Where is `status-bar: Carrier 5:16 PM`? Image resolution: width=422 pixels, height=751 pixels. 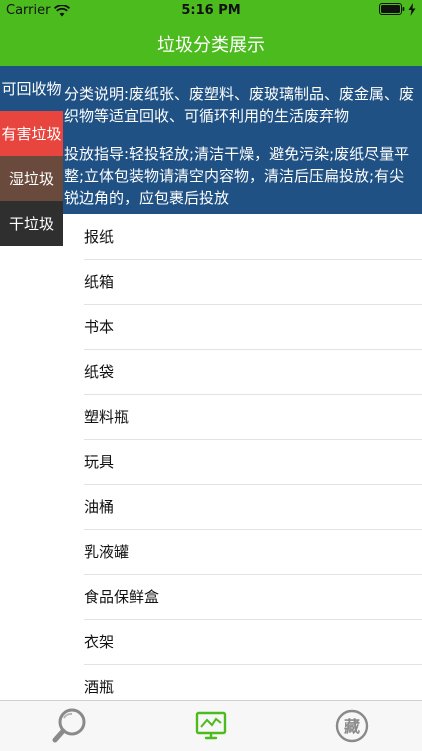
status-bar: Carrier 5:16 PM is located at coordinates (211, 11).